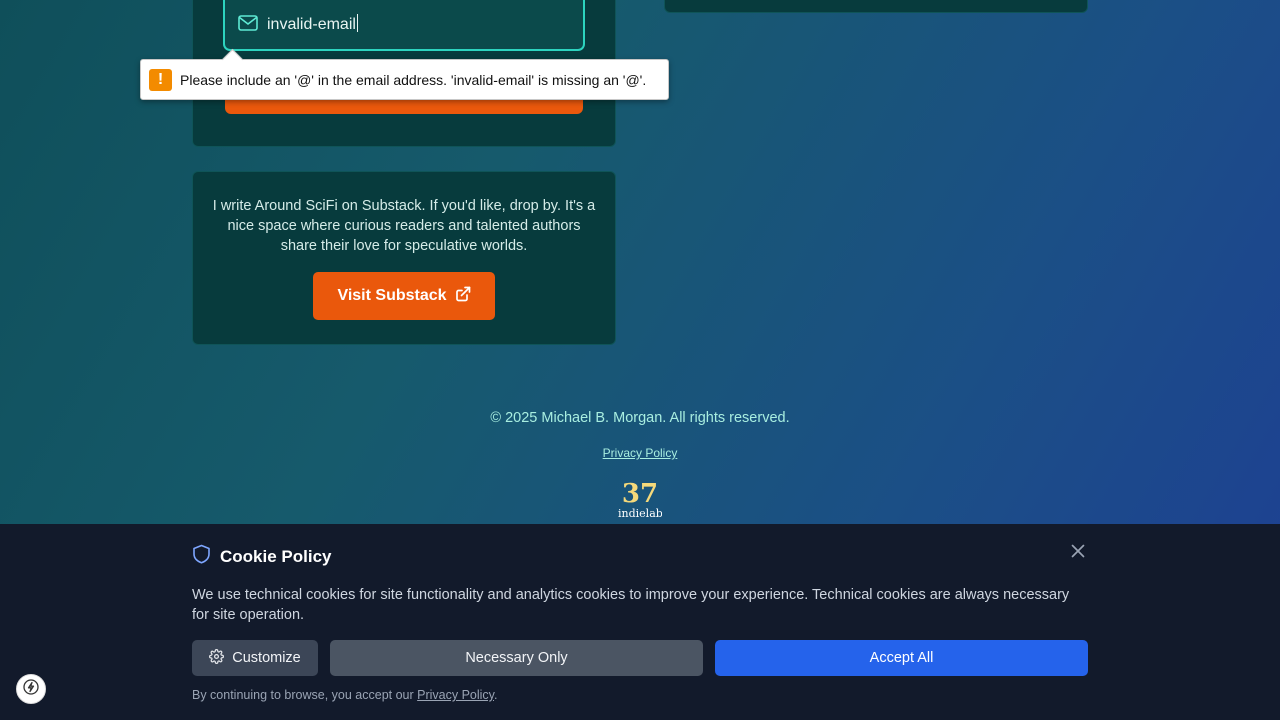 The height and width of the screenshot is (720, 1280). I want to click on close-icon, so click(1078, 551).